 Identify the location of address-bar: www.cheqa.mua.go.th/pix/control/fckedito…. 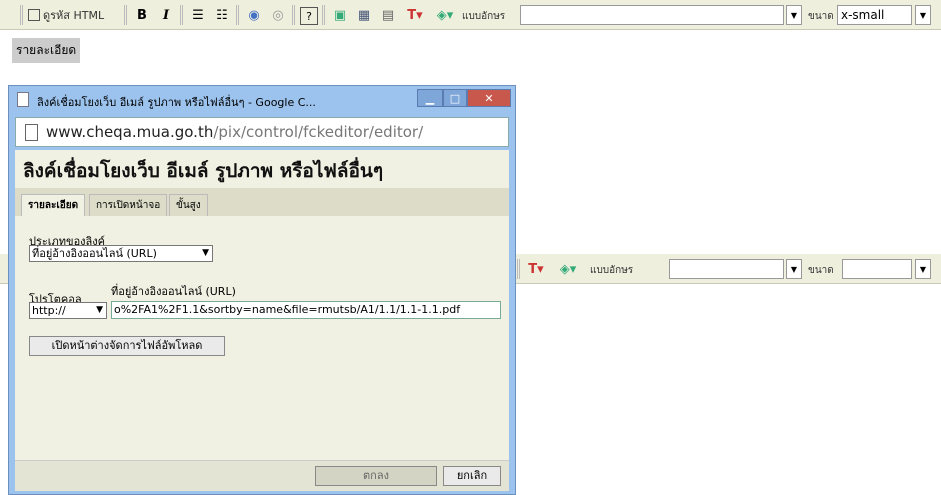
(262, 132).